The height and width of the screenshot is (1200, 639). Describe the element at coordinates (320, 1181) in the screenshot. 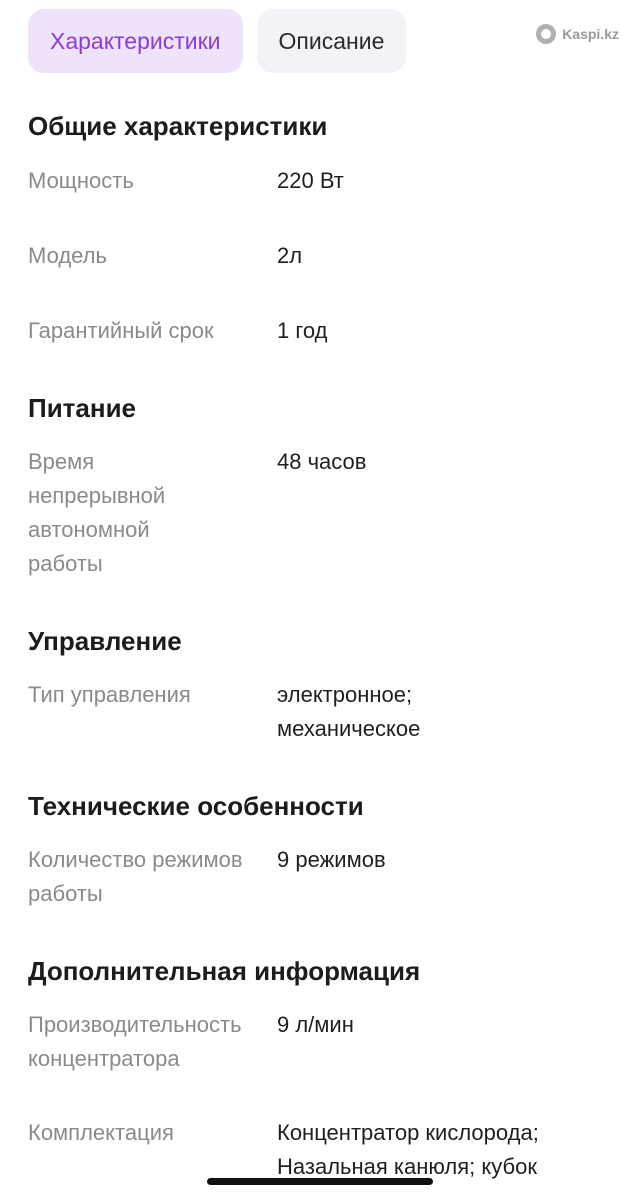

I see `home-indicator` at that location.